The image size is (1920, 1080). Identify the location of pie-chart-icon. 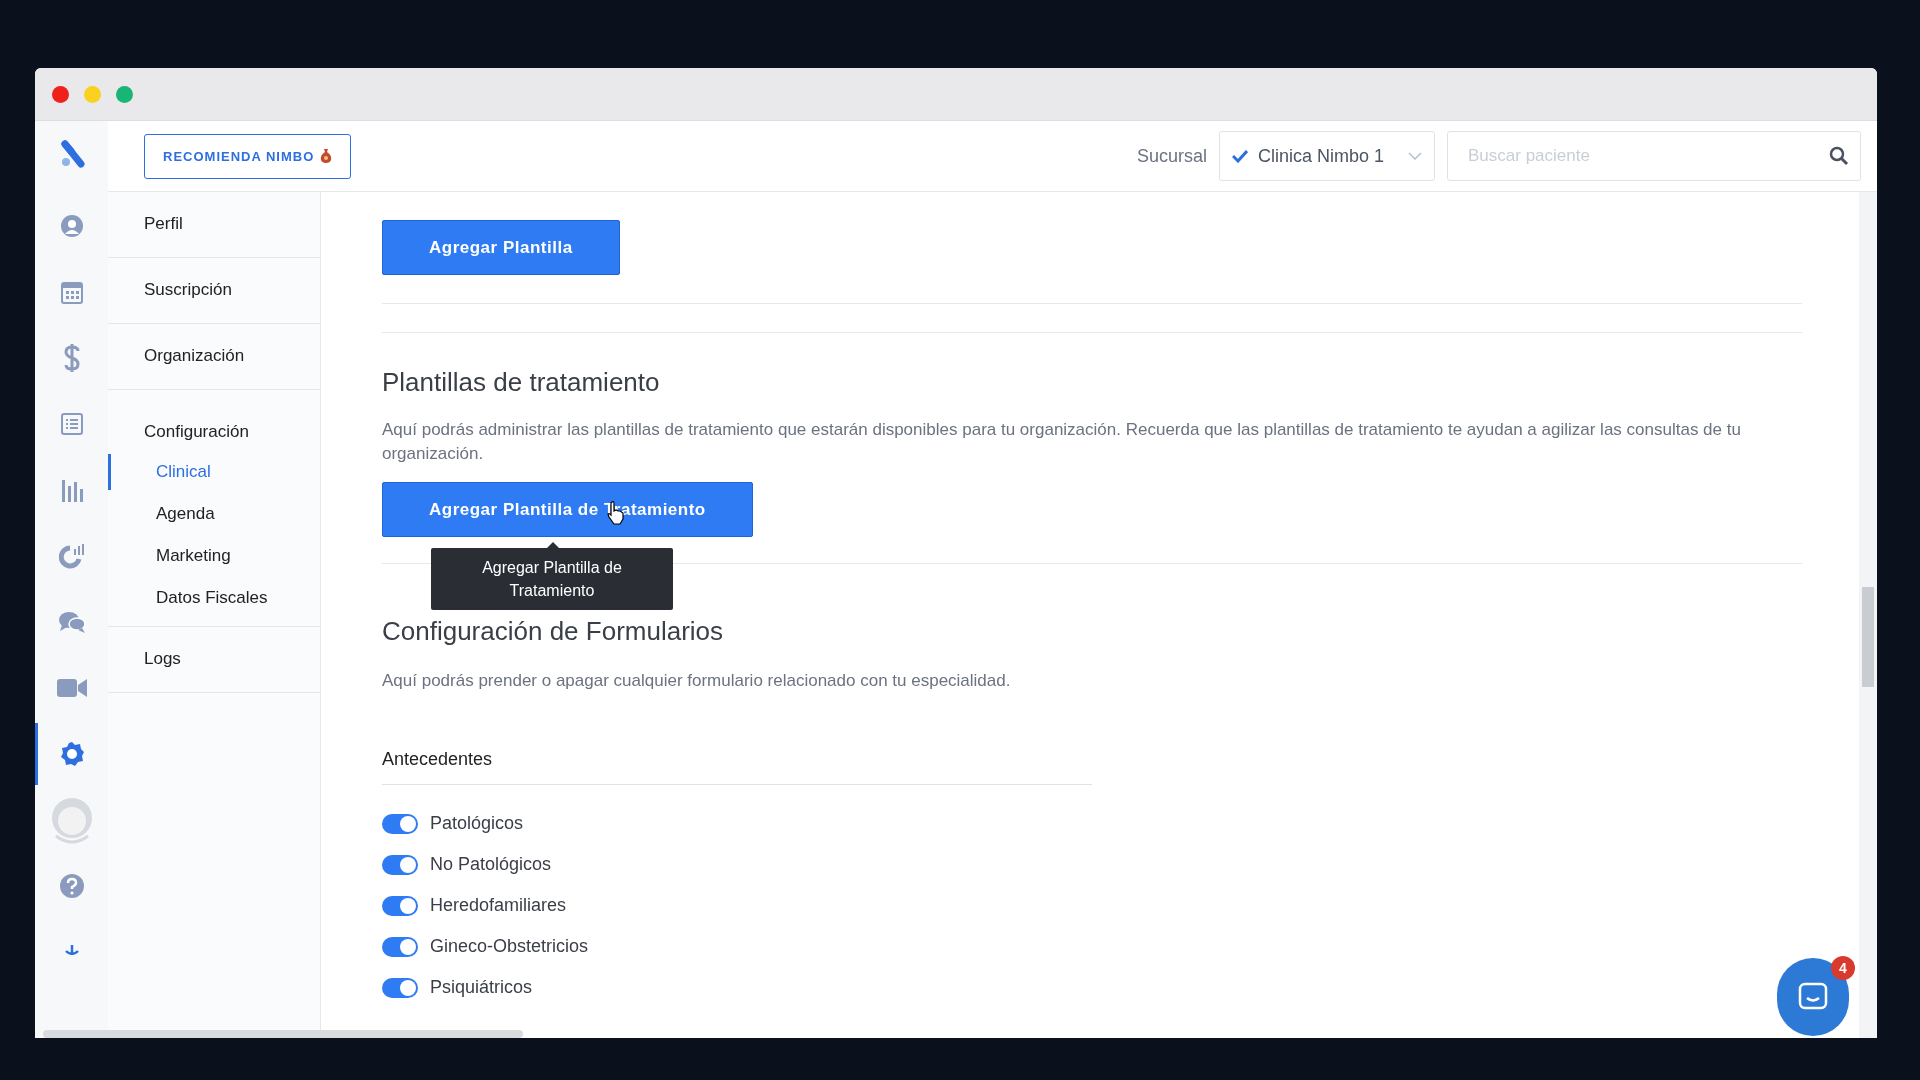
(71, 556).